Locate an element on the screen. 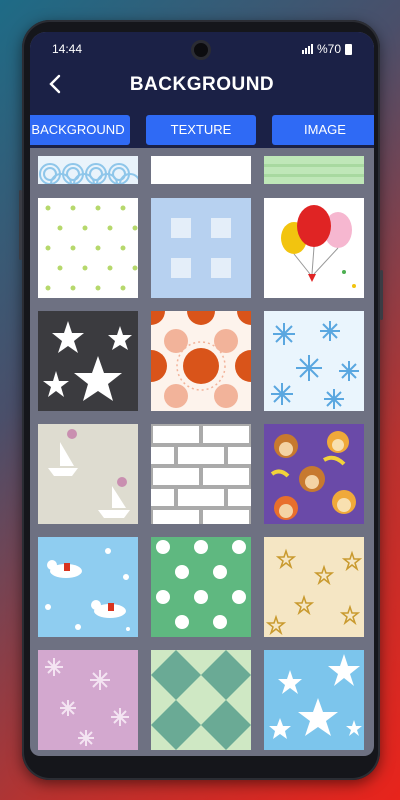  tab-bar: BACKGROUND TEXTURE IMAGE is located at coordinates (202, 129).